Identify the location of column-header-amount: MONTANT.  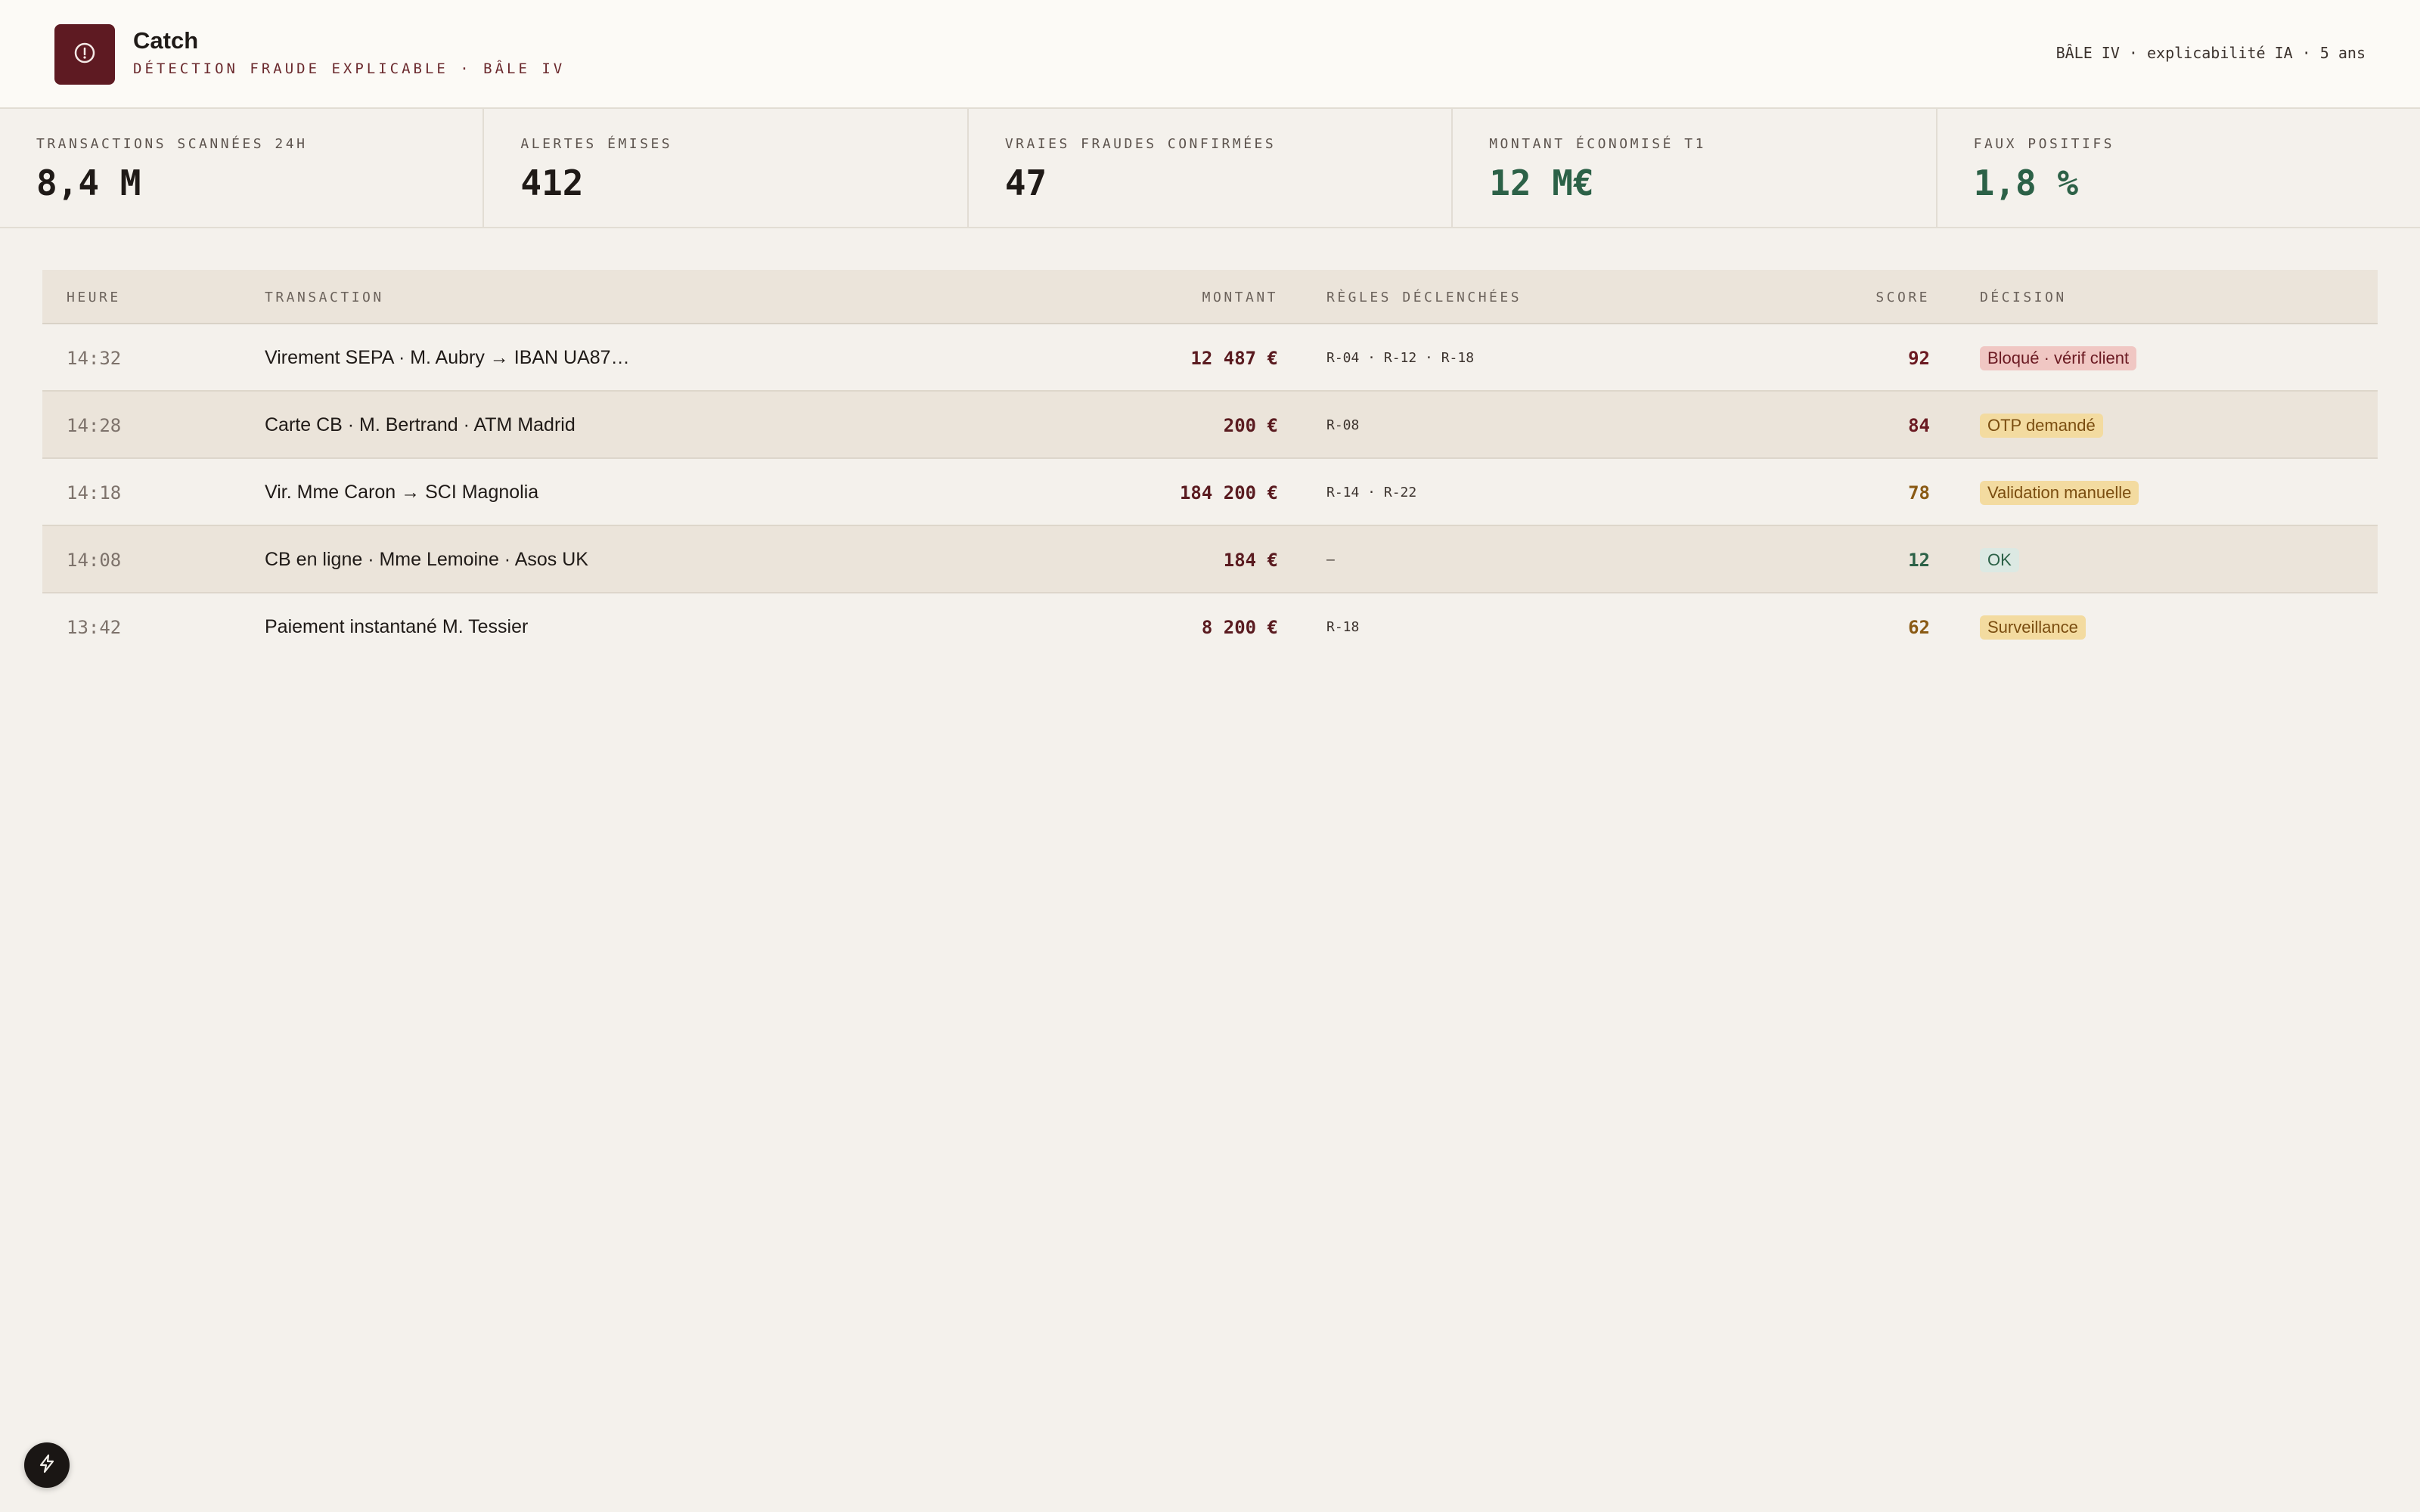
(1240, 297).